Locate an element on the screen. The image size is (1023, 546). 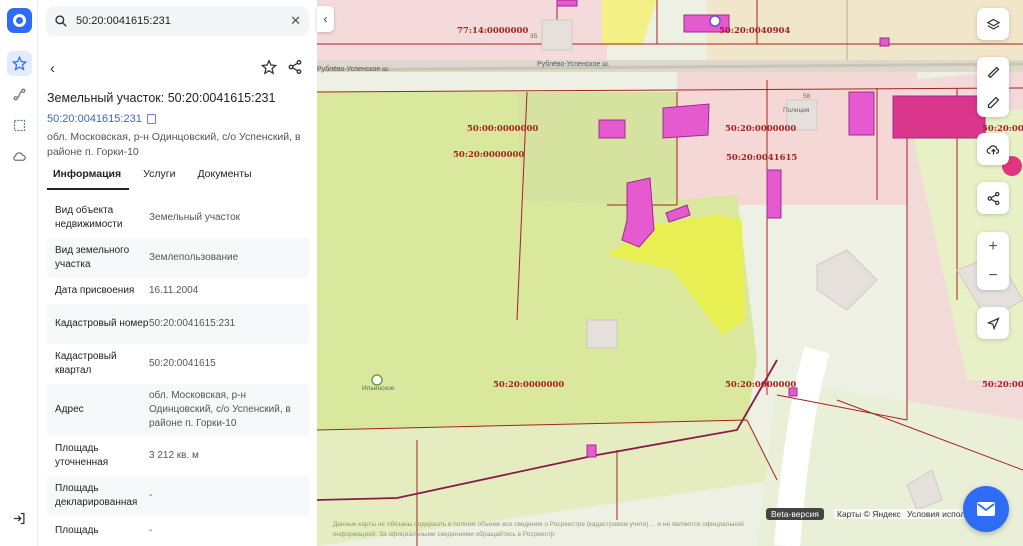
collapse-panel-button: ‹ is located at coordinates (325, 19).